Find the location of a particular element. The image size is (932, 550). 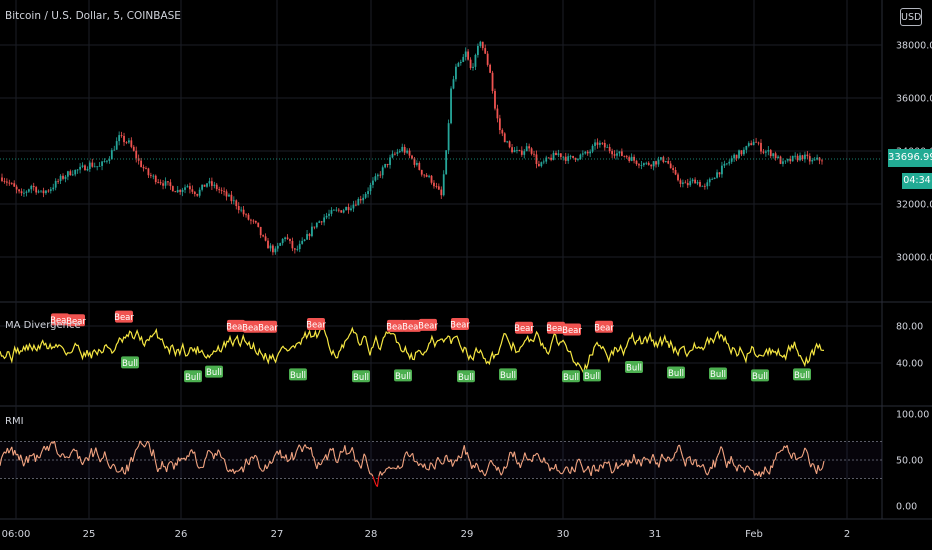

currency-button: USD is located at coordinates (911, 17).